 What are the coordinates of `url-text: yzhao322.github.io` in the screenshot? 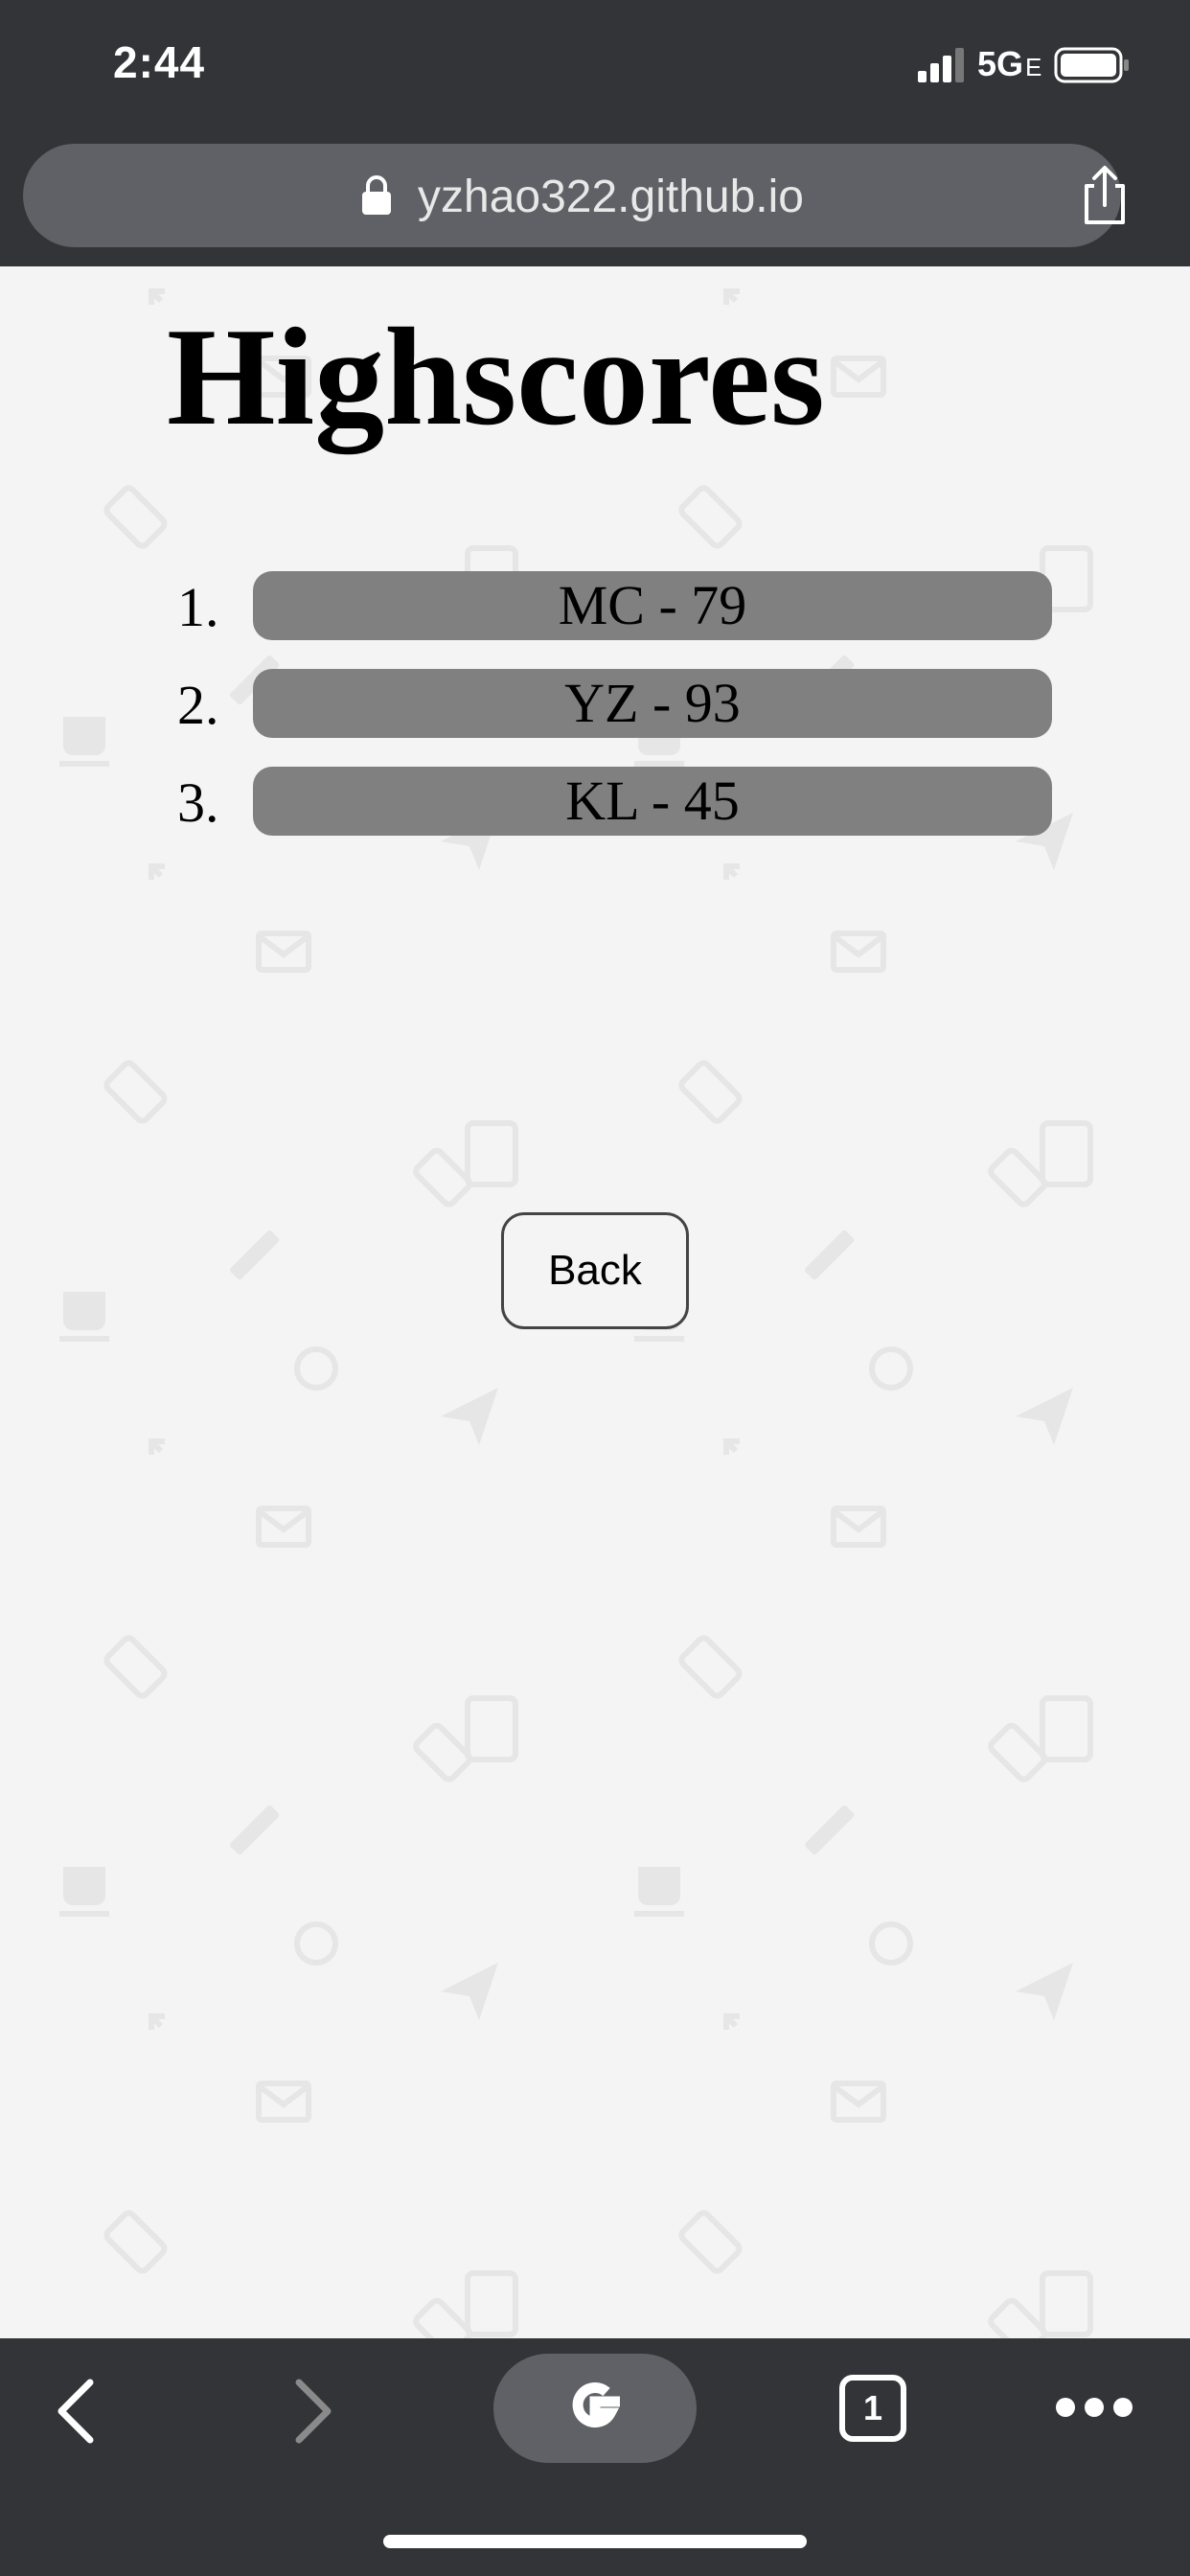 It's located at (611, 197).